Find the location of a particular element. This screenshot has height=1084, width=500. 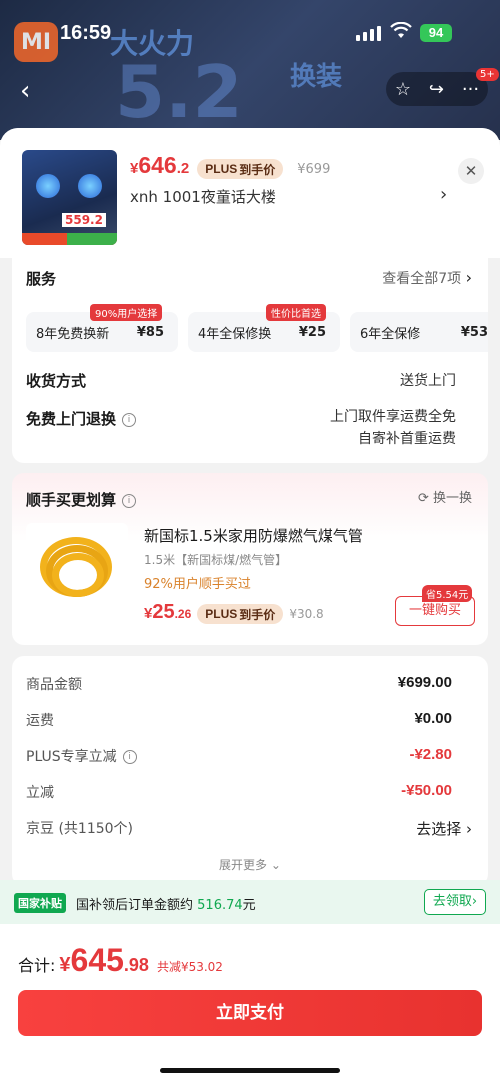

star-icon: ☆ is located at coordinates (403, 89).